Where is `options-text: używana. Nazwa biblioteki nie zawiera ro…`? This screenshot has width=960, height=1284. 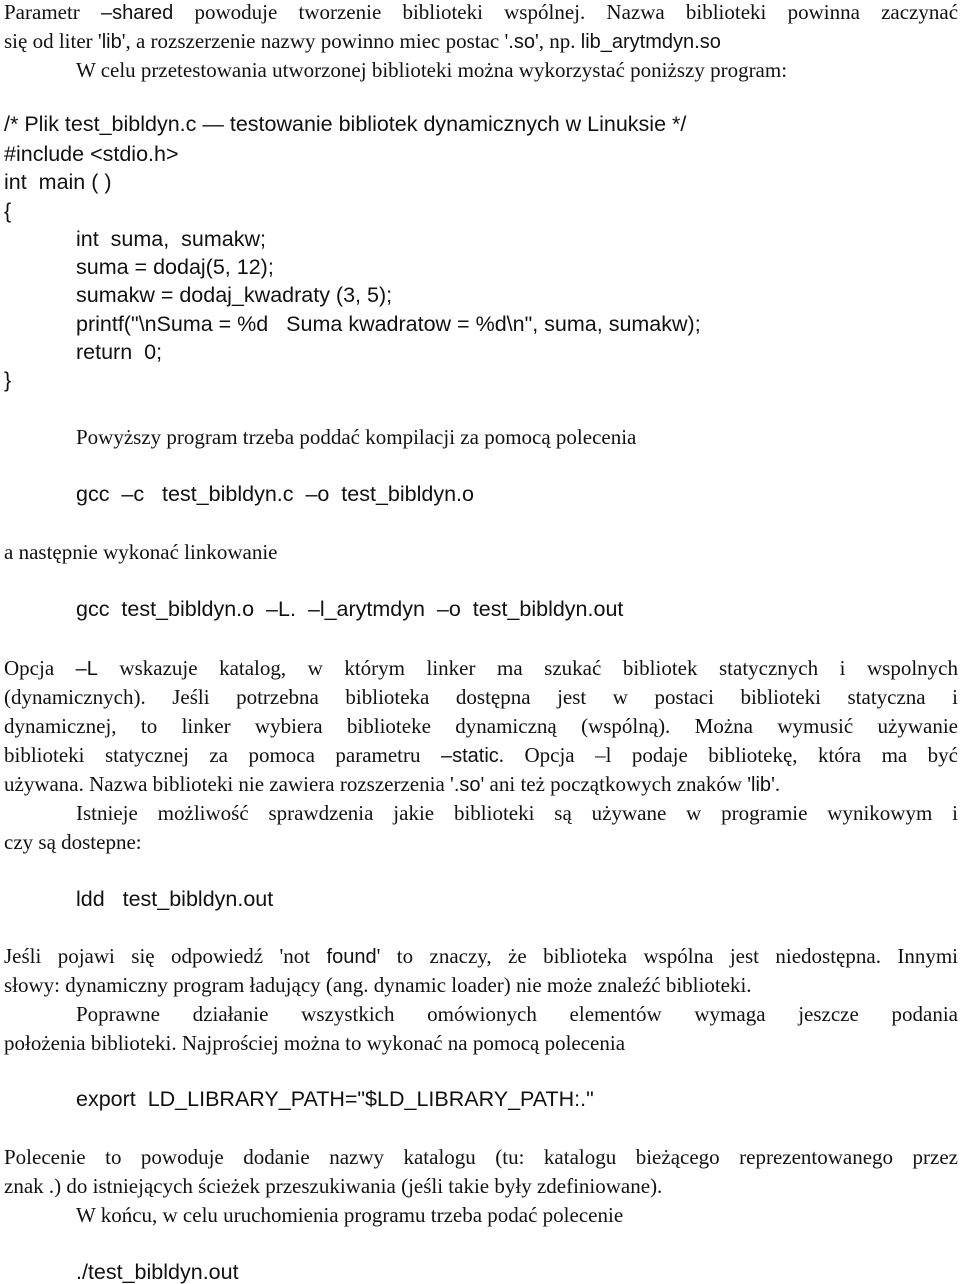
options-text: używana. Nazwa biblioteki nie zawiera ro… is located at coordinates (229, 784).